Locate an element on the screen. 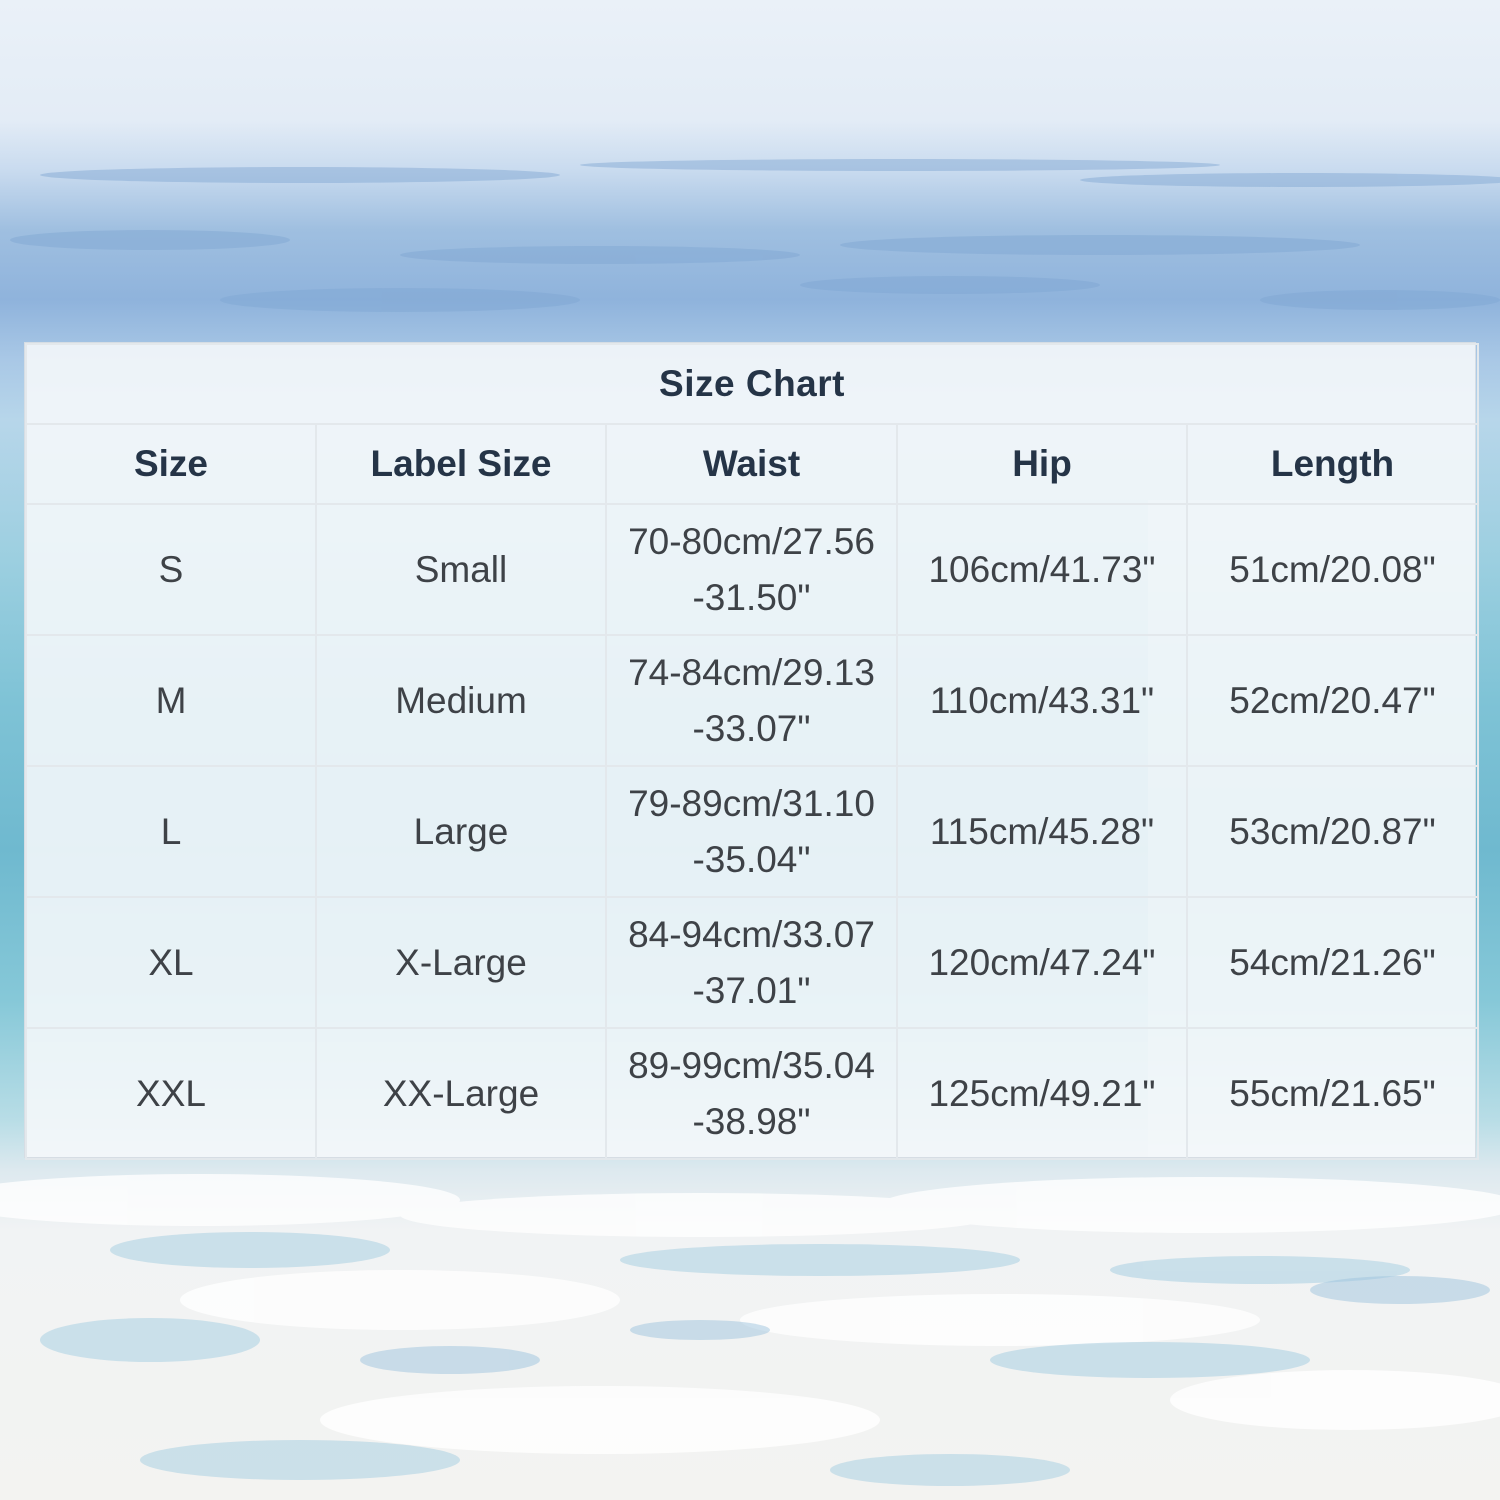 This screenshot has width=1500, height=1500. waist-value: 89-99cm/35.04-38.98" is located at coordinates (751, 1093).